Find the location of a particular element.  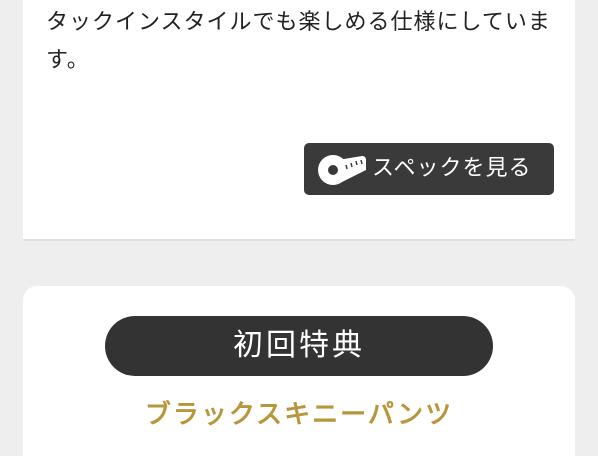

first-time-bonus-badge: 初回特典 is located at coordinates (299, 346).